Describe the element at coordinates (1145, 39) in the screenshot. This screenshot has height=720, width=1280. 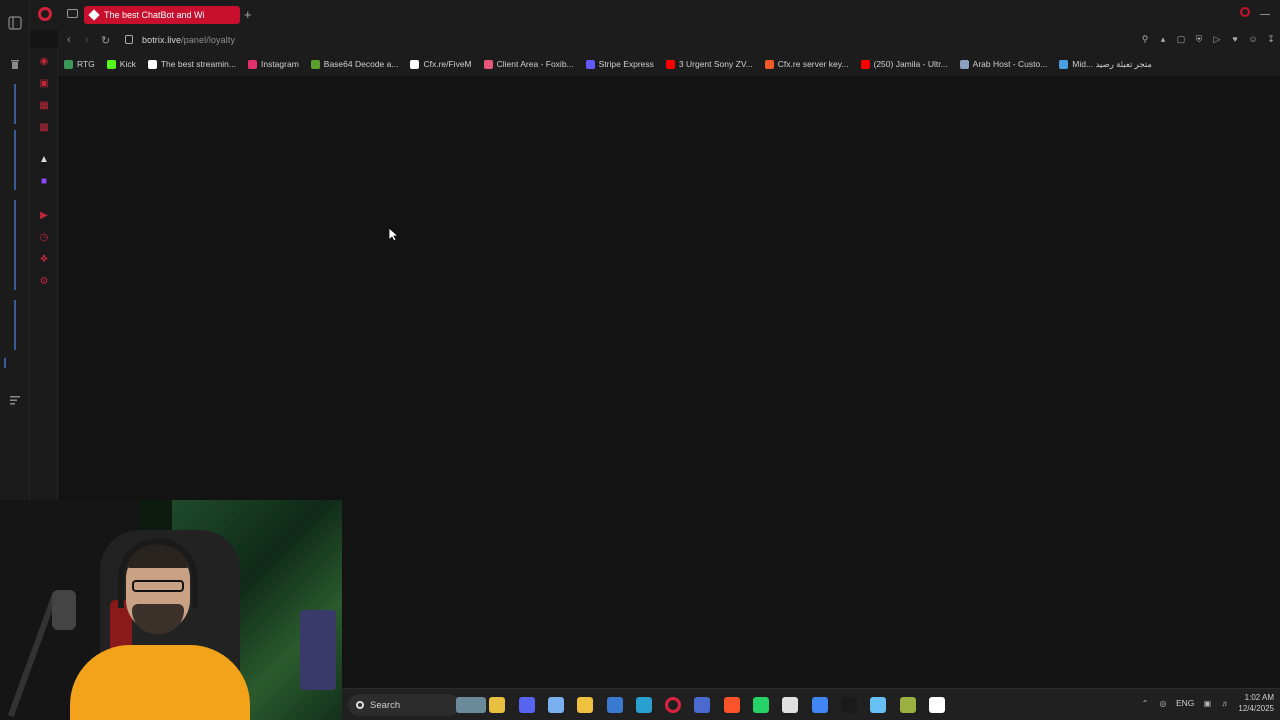
I see `zoom-icon: ⚲` at that location.